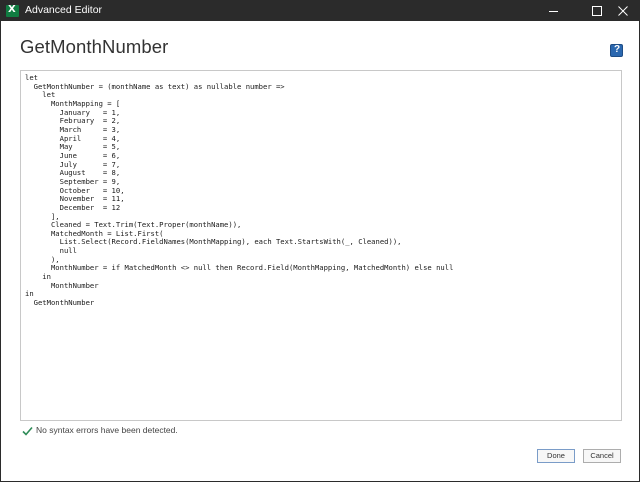 This screenshot has height=482, width=640. Describe the element at coordinates (107, 430) in the screenshot. I see `status-text: No syntax errors have been detected.` at that location.